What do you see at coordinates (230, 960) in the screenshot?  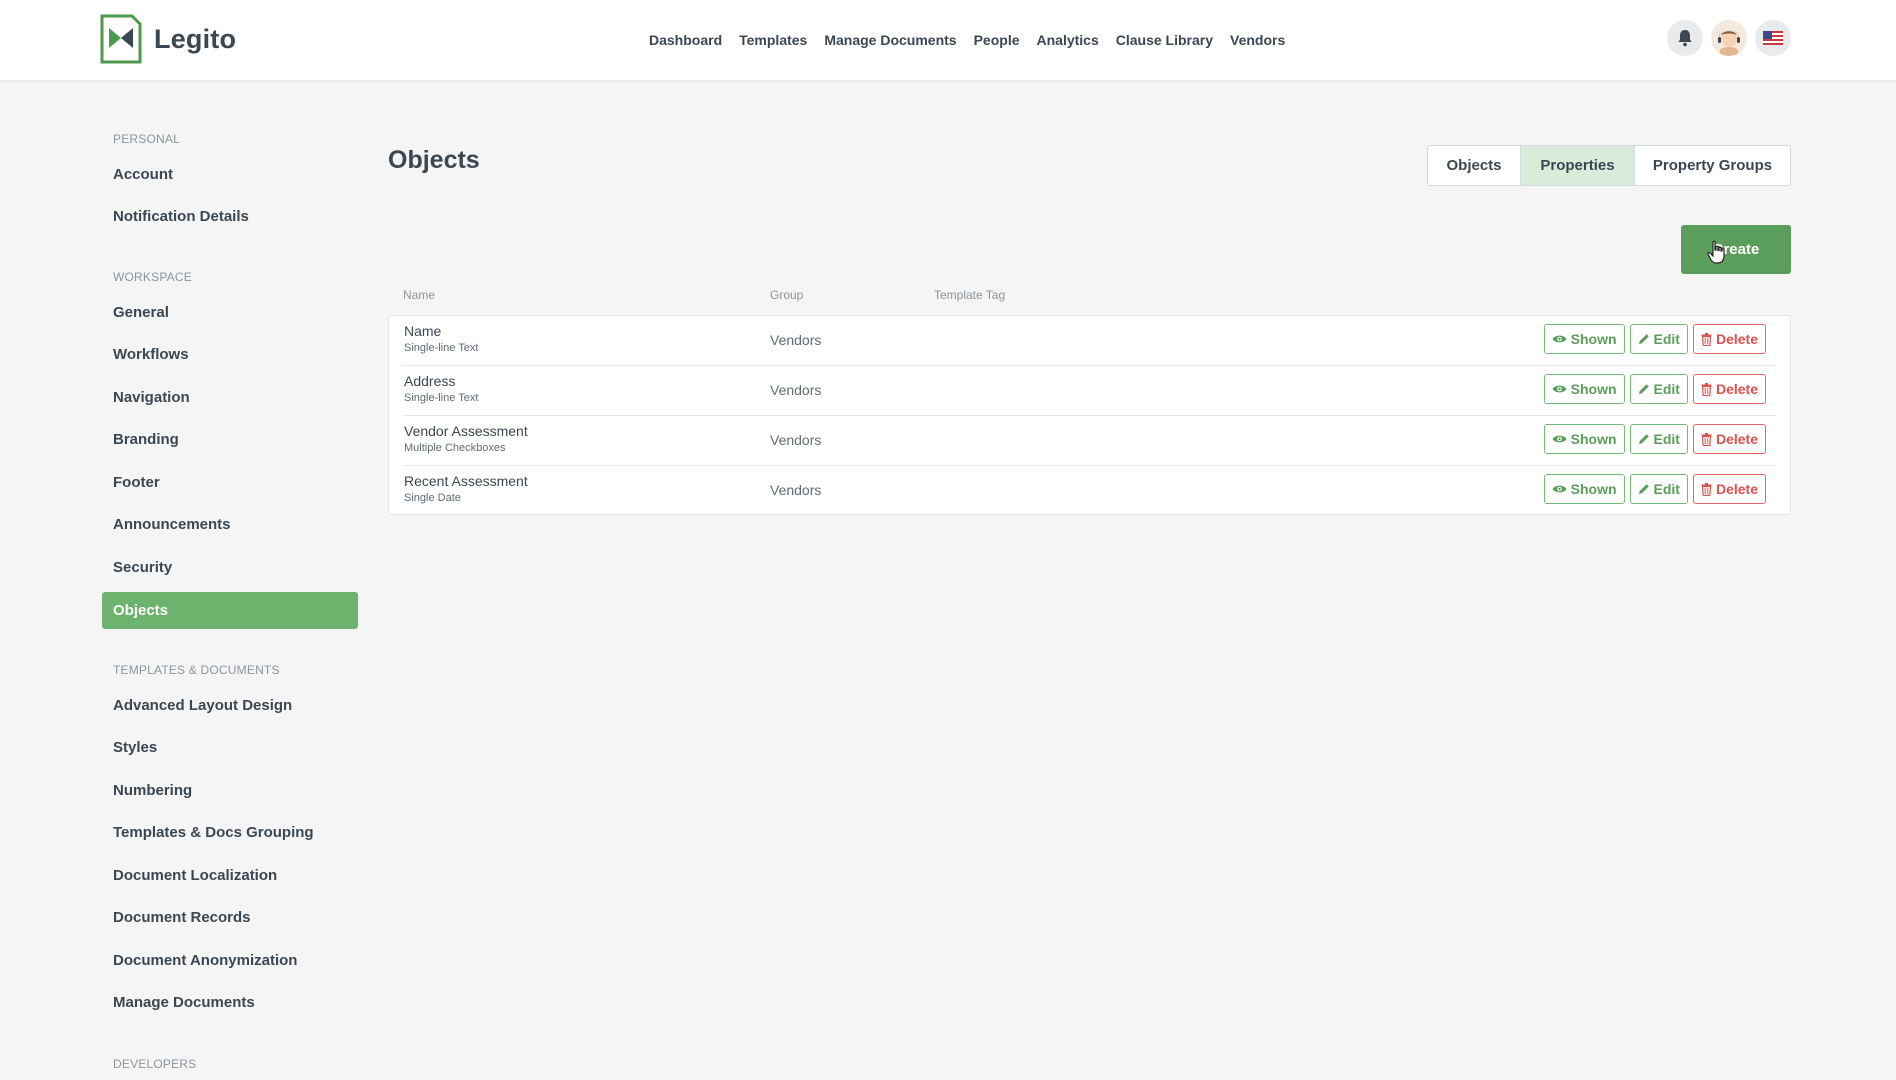 I see `sidebar-item-document-anonymization: Document Anonymization` at bounding box center [230, 960].